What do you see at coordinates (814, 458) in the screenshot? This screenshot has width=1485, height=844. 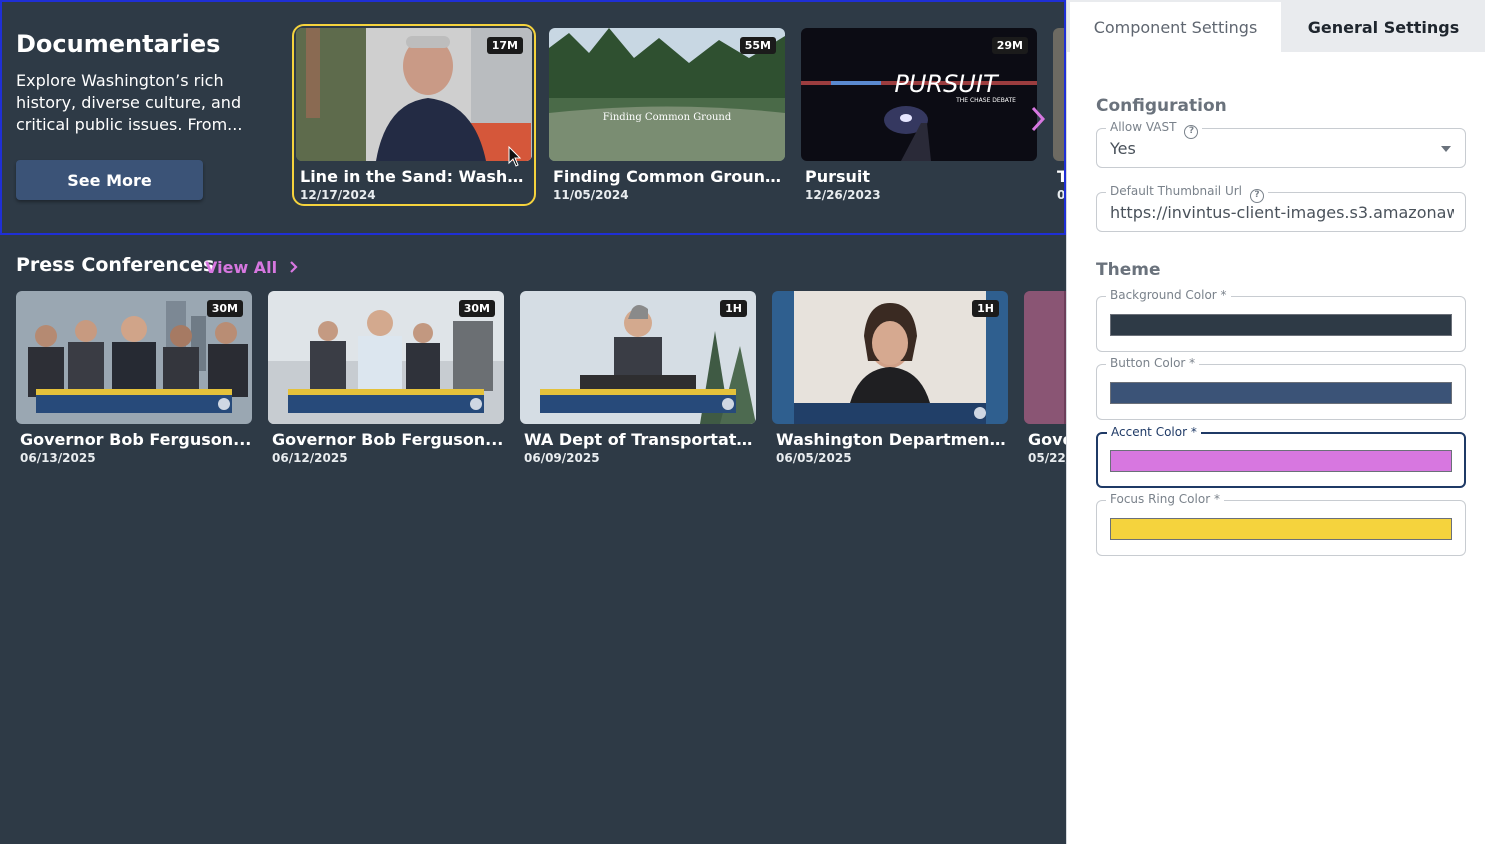 I see `card-date: 06/05/2025` at bounding box center [814, 458].